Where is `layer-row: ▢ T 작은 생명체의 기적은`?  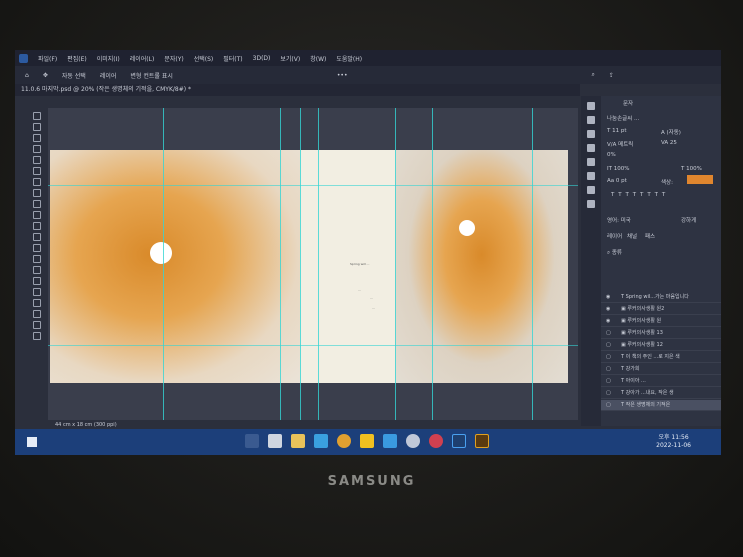 layer-row: ▢ T 작은 생명체의 기적은 is located at coordinates (661, 405).